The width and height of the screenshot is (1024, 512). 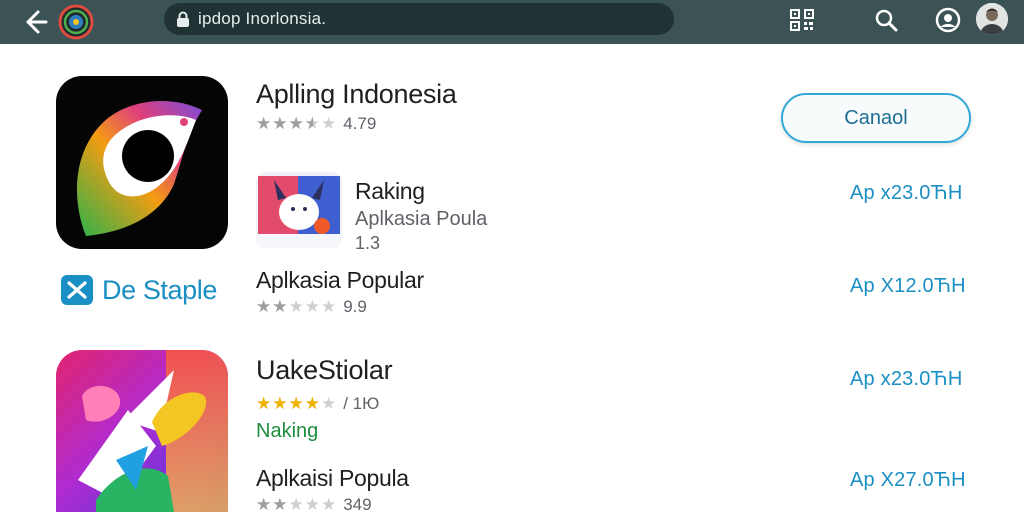 What do you see at coordinates (357, 503) in the screenshot?
I see `rating-value: 349` at bounding box center [357, 503].